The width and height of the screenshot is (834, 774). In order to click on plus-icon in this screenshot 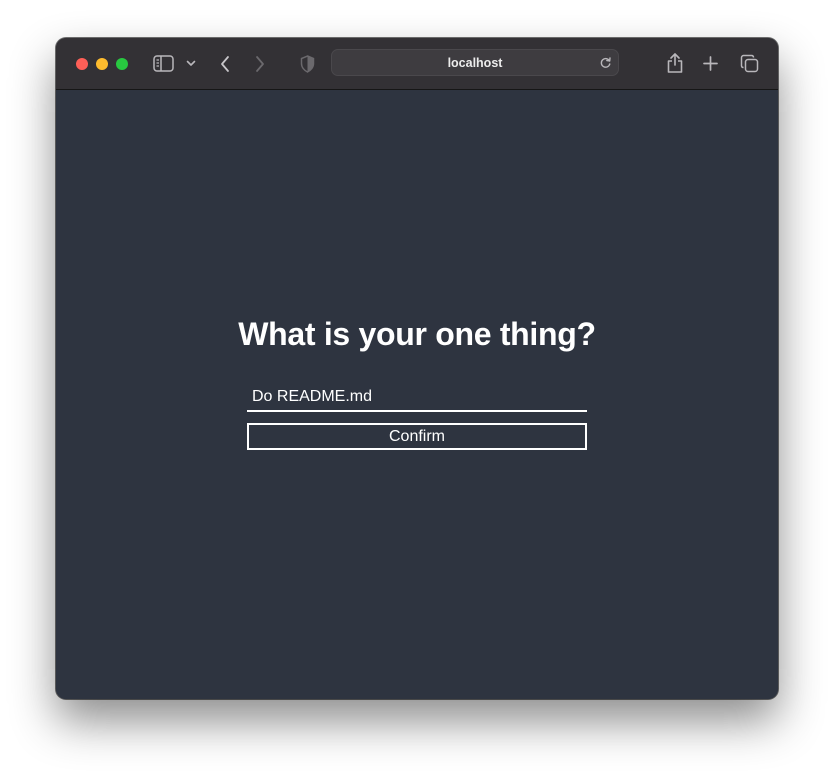, I will do `click(710, 63)`.